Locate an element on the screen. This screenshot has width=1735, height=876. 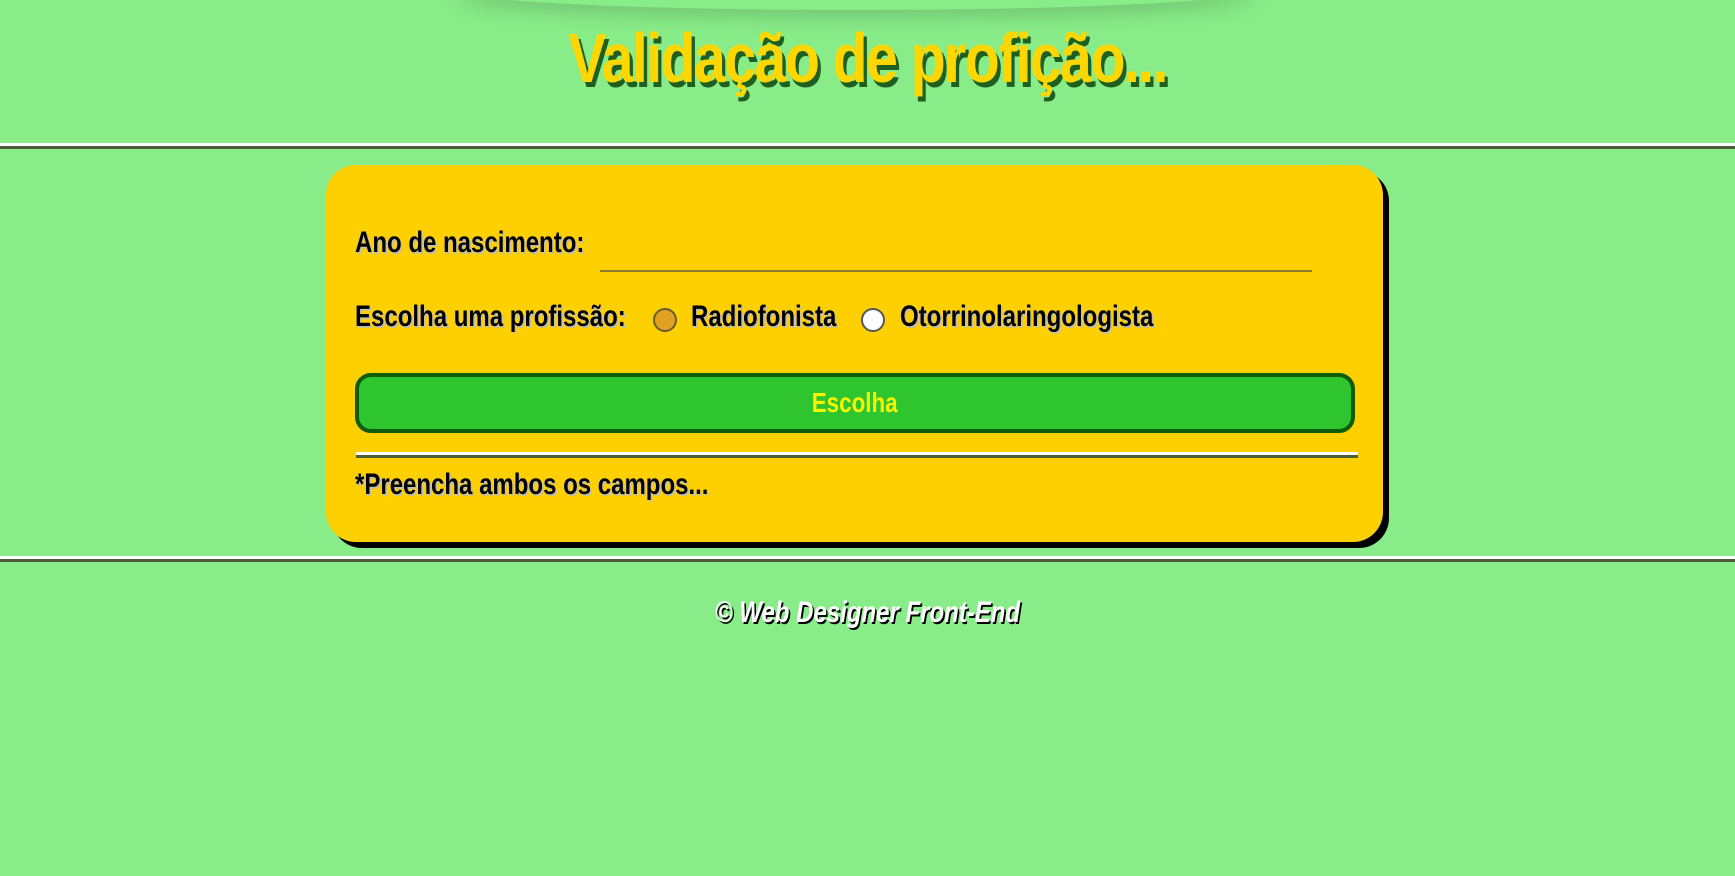
top-divider is located at coordinates (867, 146).